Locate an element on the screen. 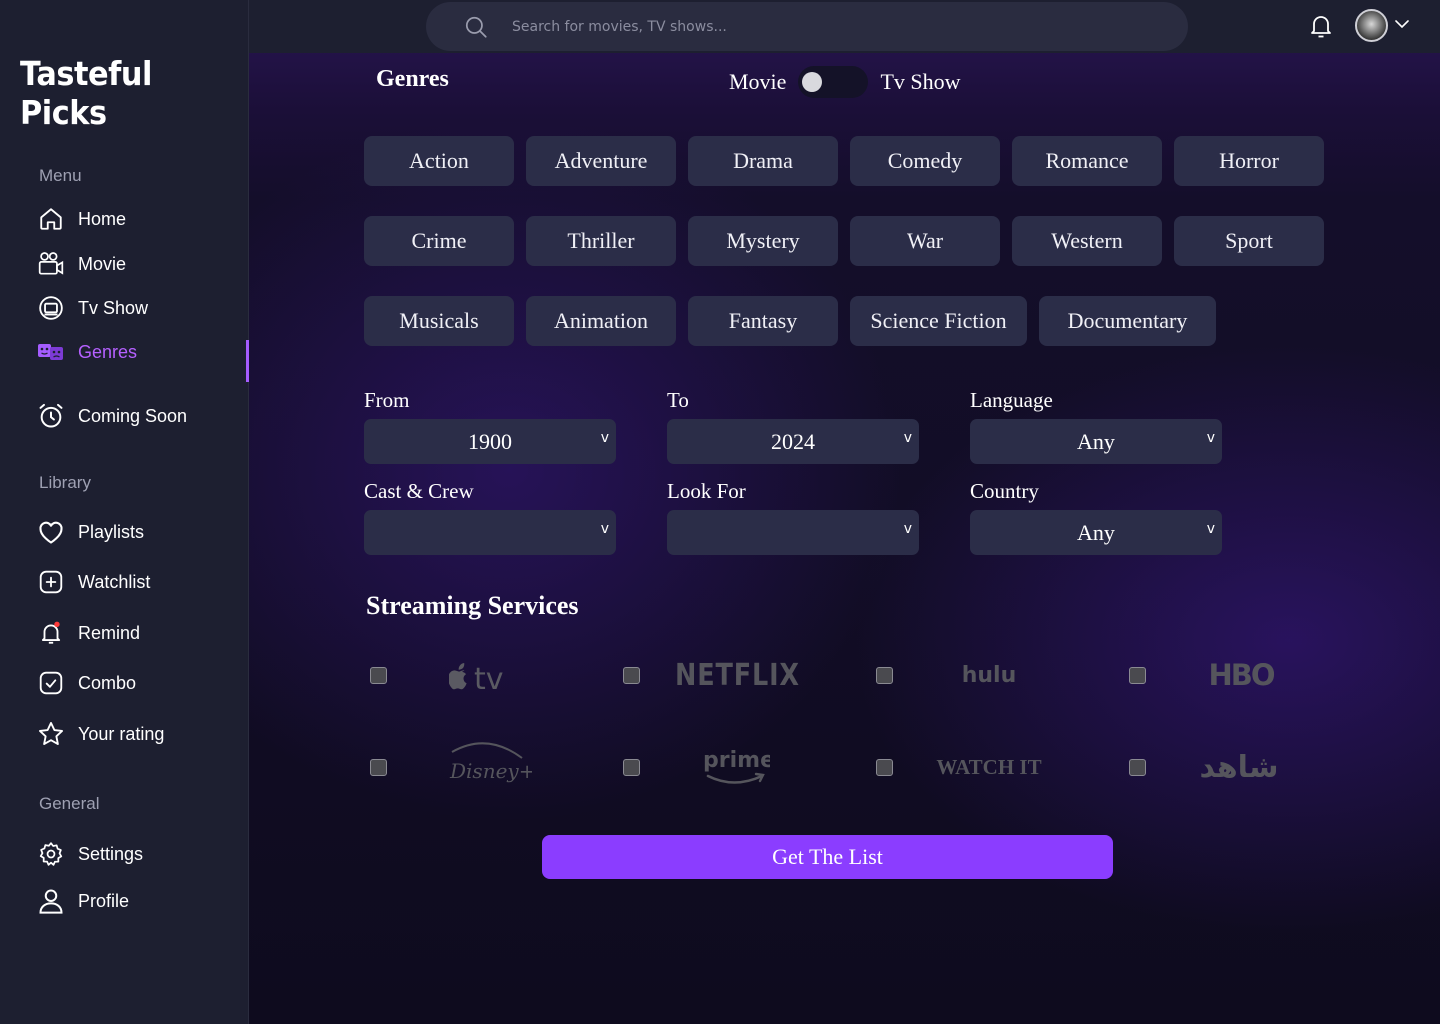 The image size is (1440, 1024). sidebar-item-watchlist: Watchlist is located at coordinates (137, 582).